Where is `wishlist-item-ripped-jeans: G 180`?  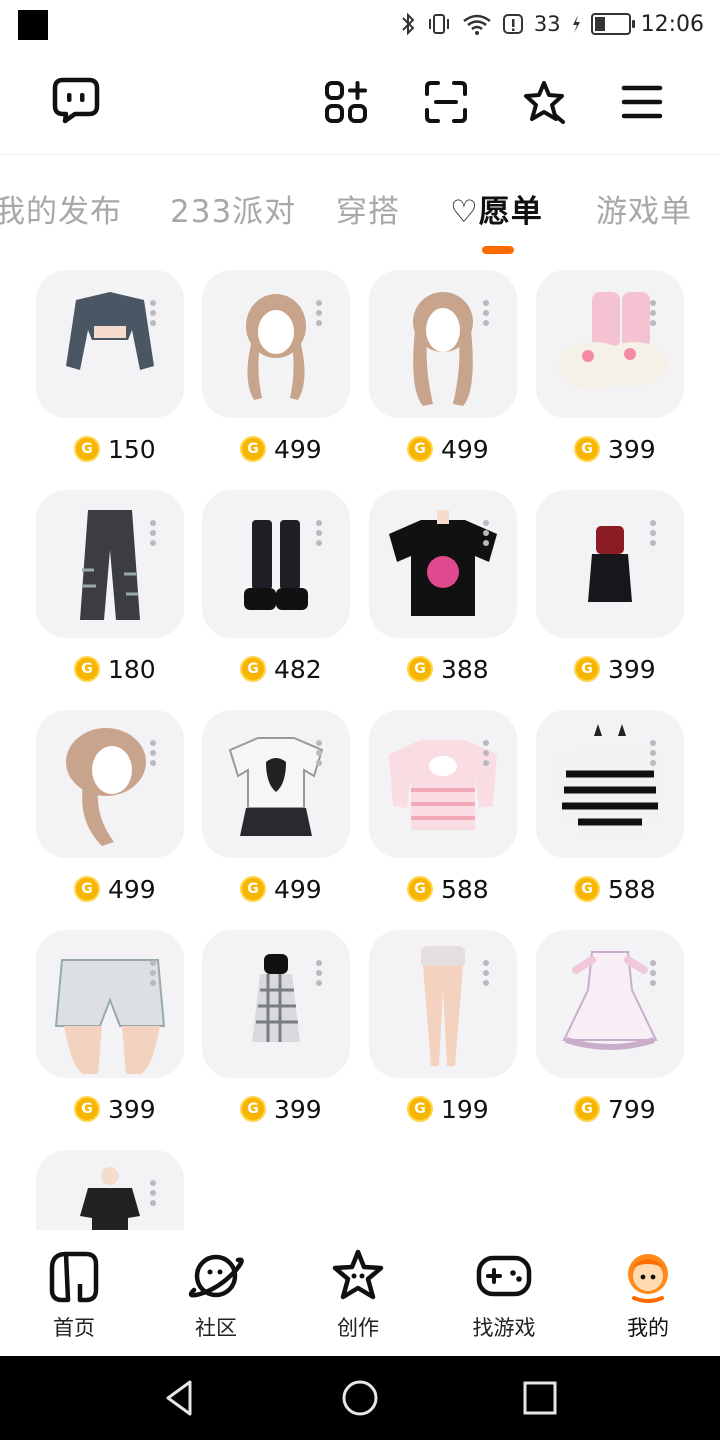
wishlist-item-ripped-jeans: G 180 is located at coordinates (110, 590).